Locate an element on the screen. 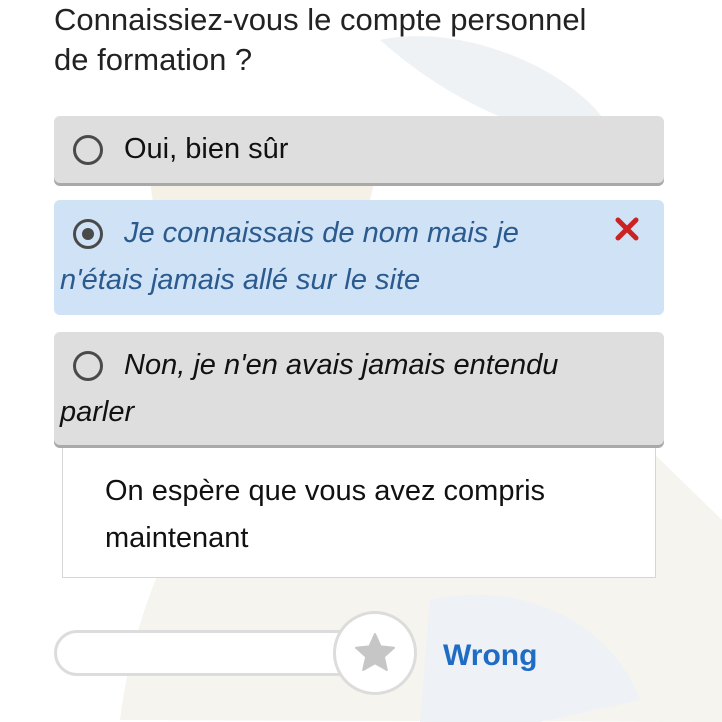 This screenshot has width=722, height=722. answer-option-1: Oui, bien sûr is located at coordinates (359, 149).